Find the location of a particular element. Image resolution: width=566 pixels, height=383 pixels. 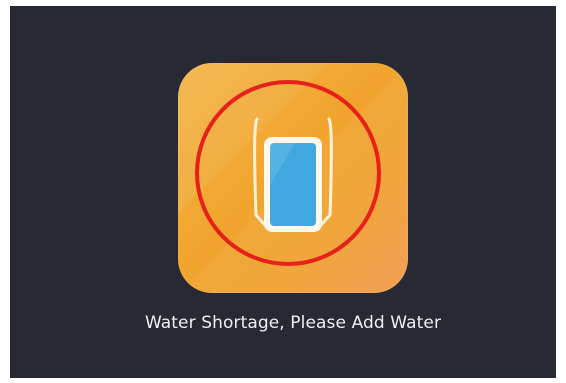

status-message: Water Shortage, Please Add Water is located at coordinates (293, 323).